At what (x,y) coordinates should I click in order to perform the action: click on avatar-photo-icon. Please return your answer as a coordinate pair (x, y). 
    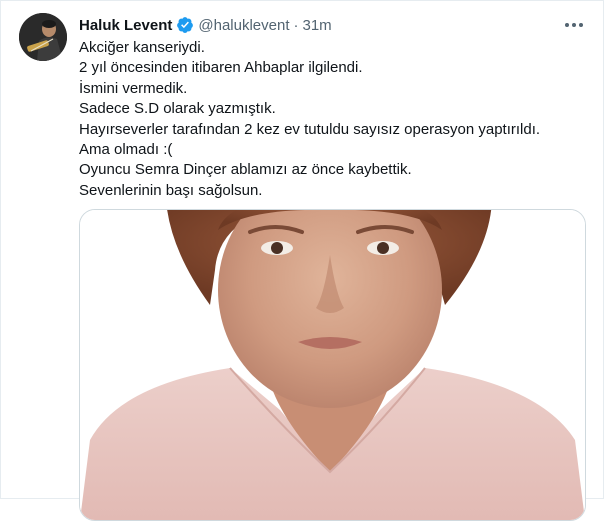
    Looking at the image, I should click on (43, 37).